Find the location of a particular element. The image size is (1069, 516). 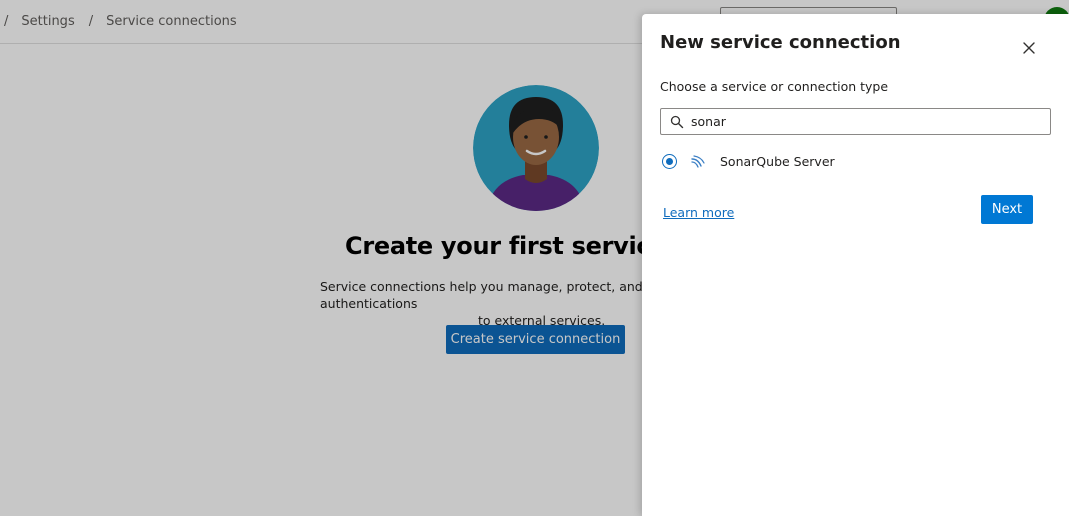

search-icon is located at coordinates (677, 122).